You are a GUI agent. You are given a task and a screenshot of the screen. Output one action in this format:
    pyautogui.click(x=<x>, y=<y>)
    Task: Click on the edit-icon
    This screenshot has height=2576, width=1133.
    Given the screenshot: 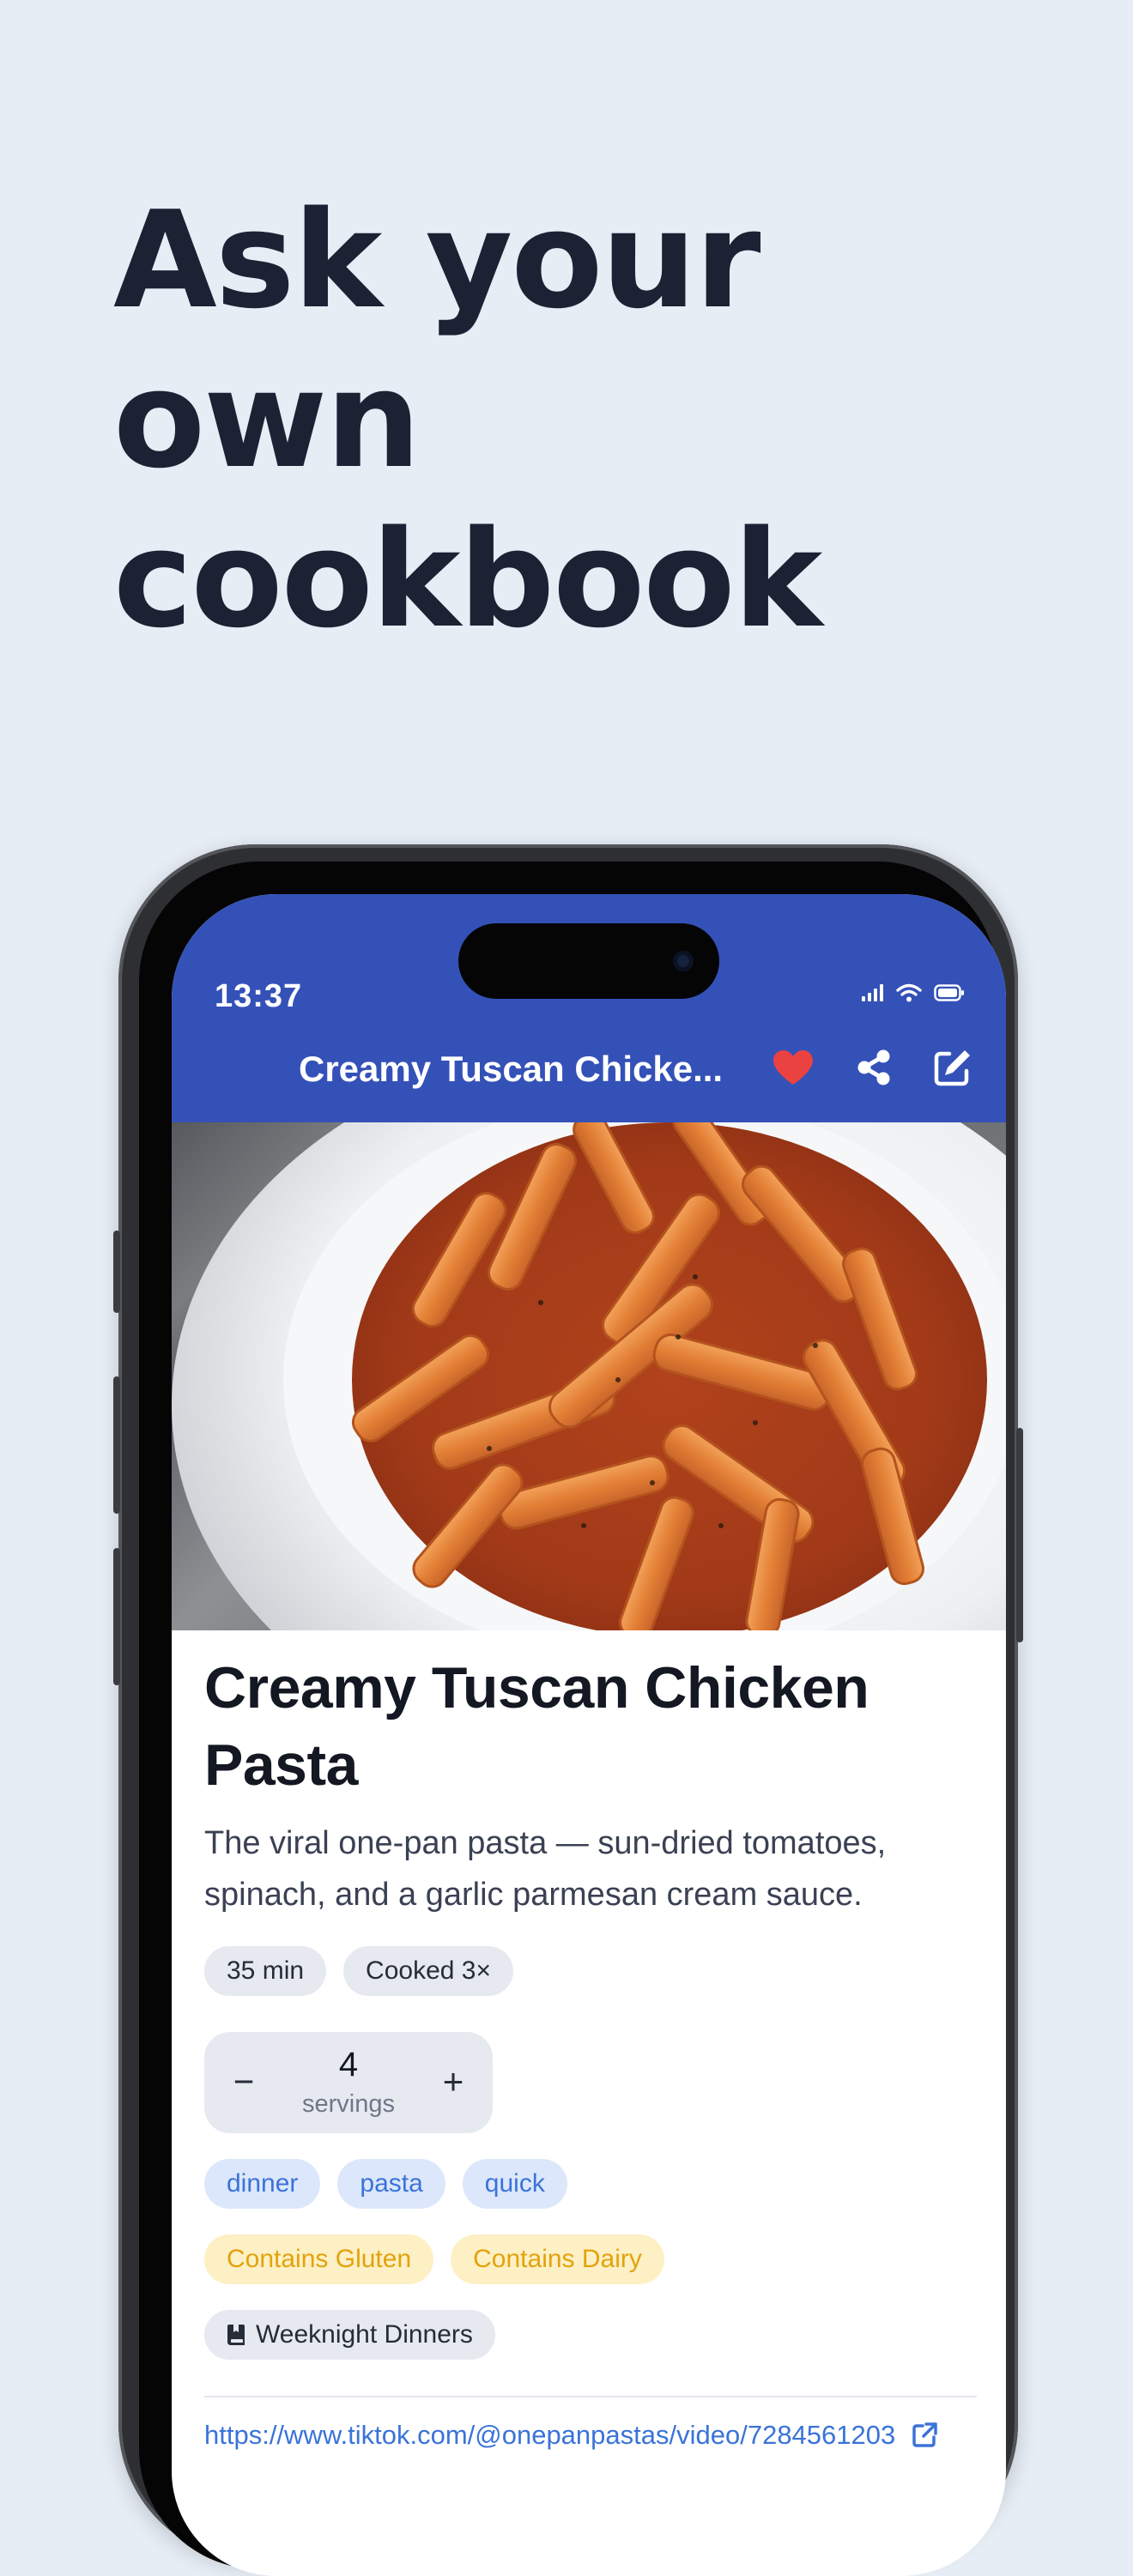 What is the action you would take?
    pyautogui.click(x=952, y=1068)
    